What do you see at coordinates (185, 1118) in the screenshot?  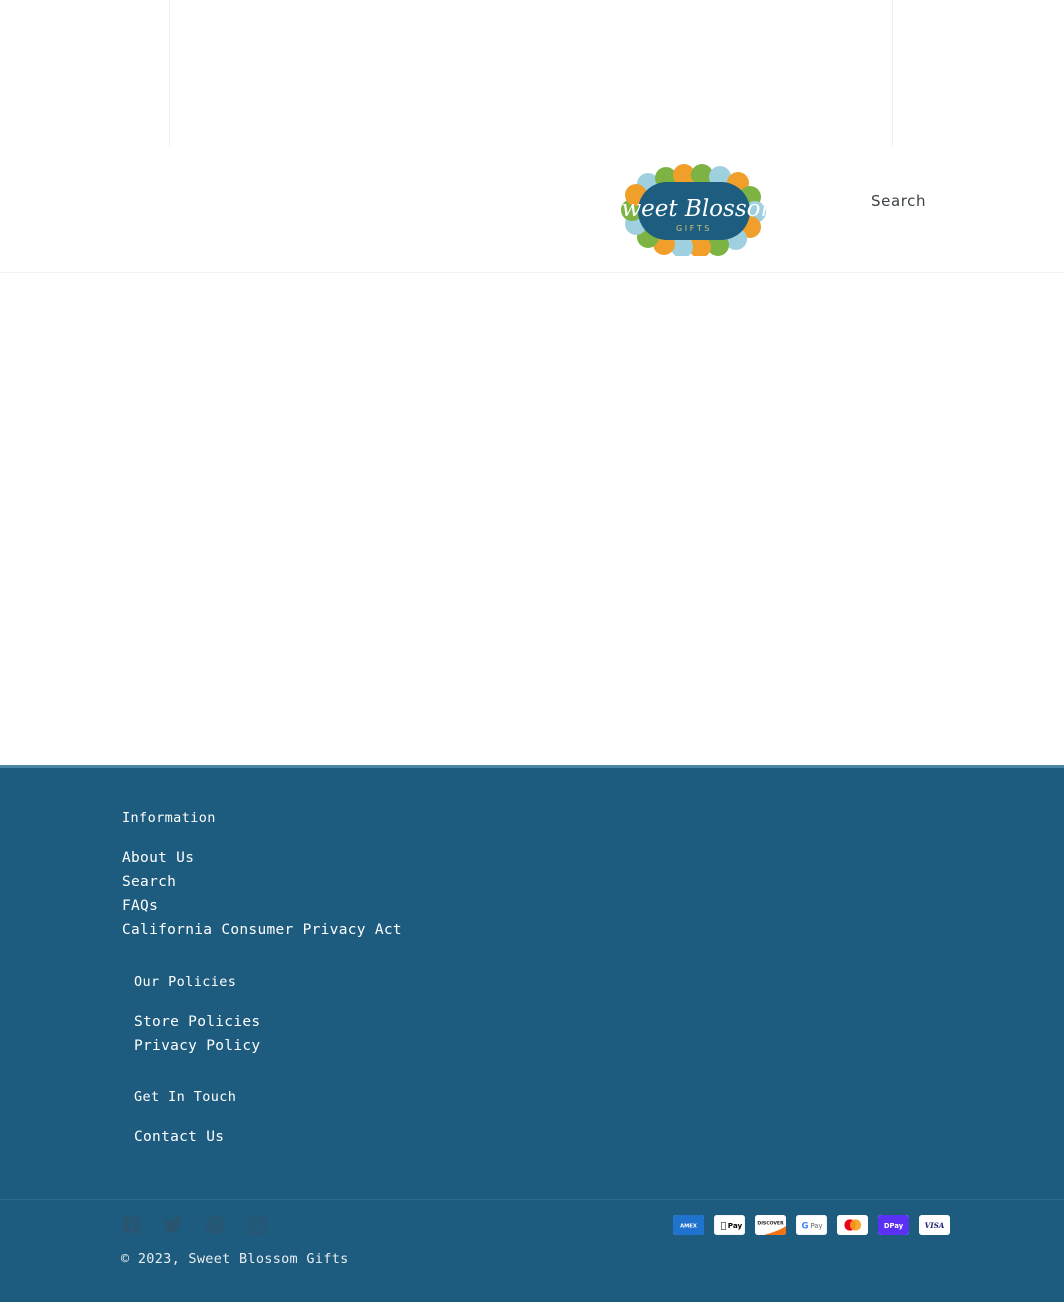 I see `footer-block-get-in-touch: Get In Touch Contact Us` at bounding box center [185, 1118].